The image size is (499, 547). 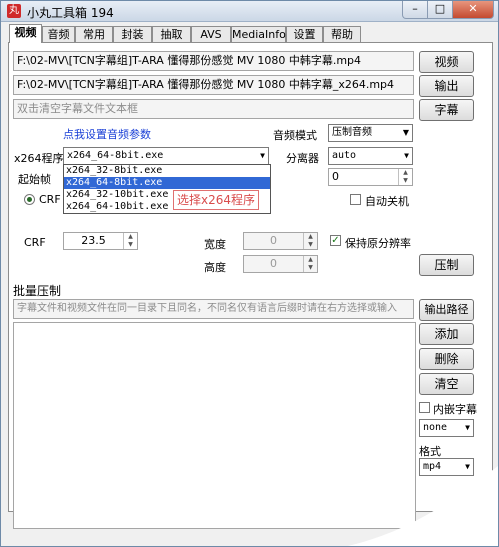 I want to click on crf-stepper: 23.5 ▲ ▼, so click(x=100, y=241).